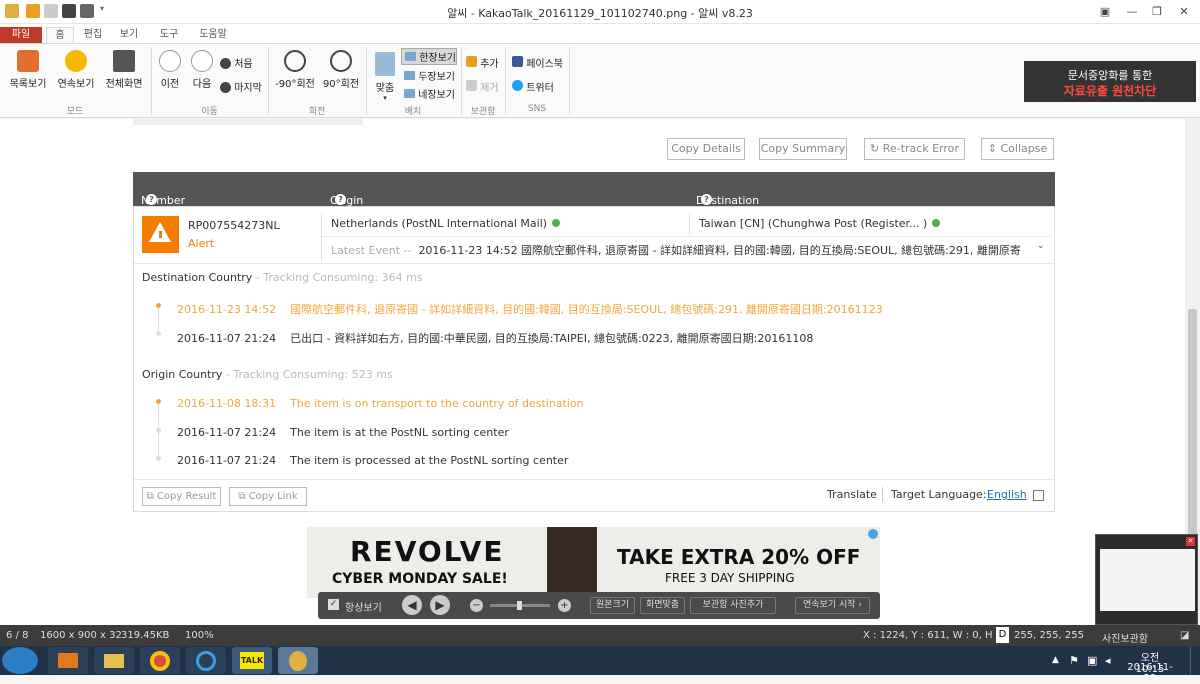 The height and width of the screenshot is (684, 1200). I want to click on status-index: 6 / 8, so click(17, 635).